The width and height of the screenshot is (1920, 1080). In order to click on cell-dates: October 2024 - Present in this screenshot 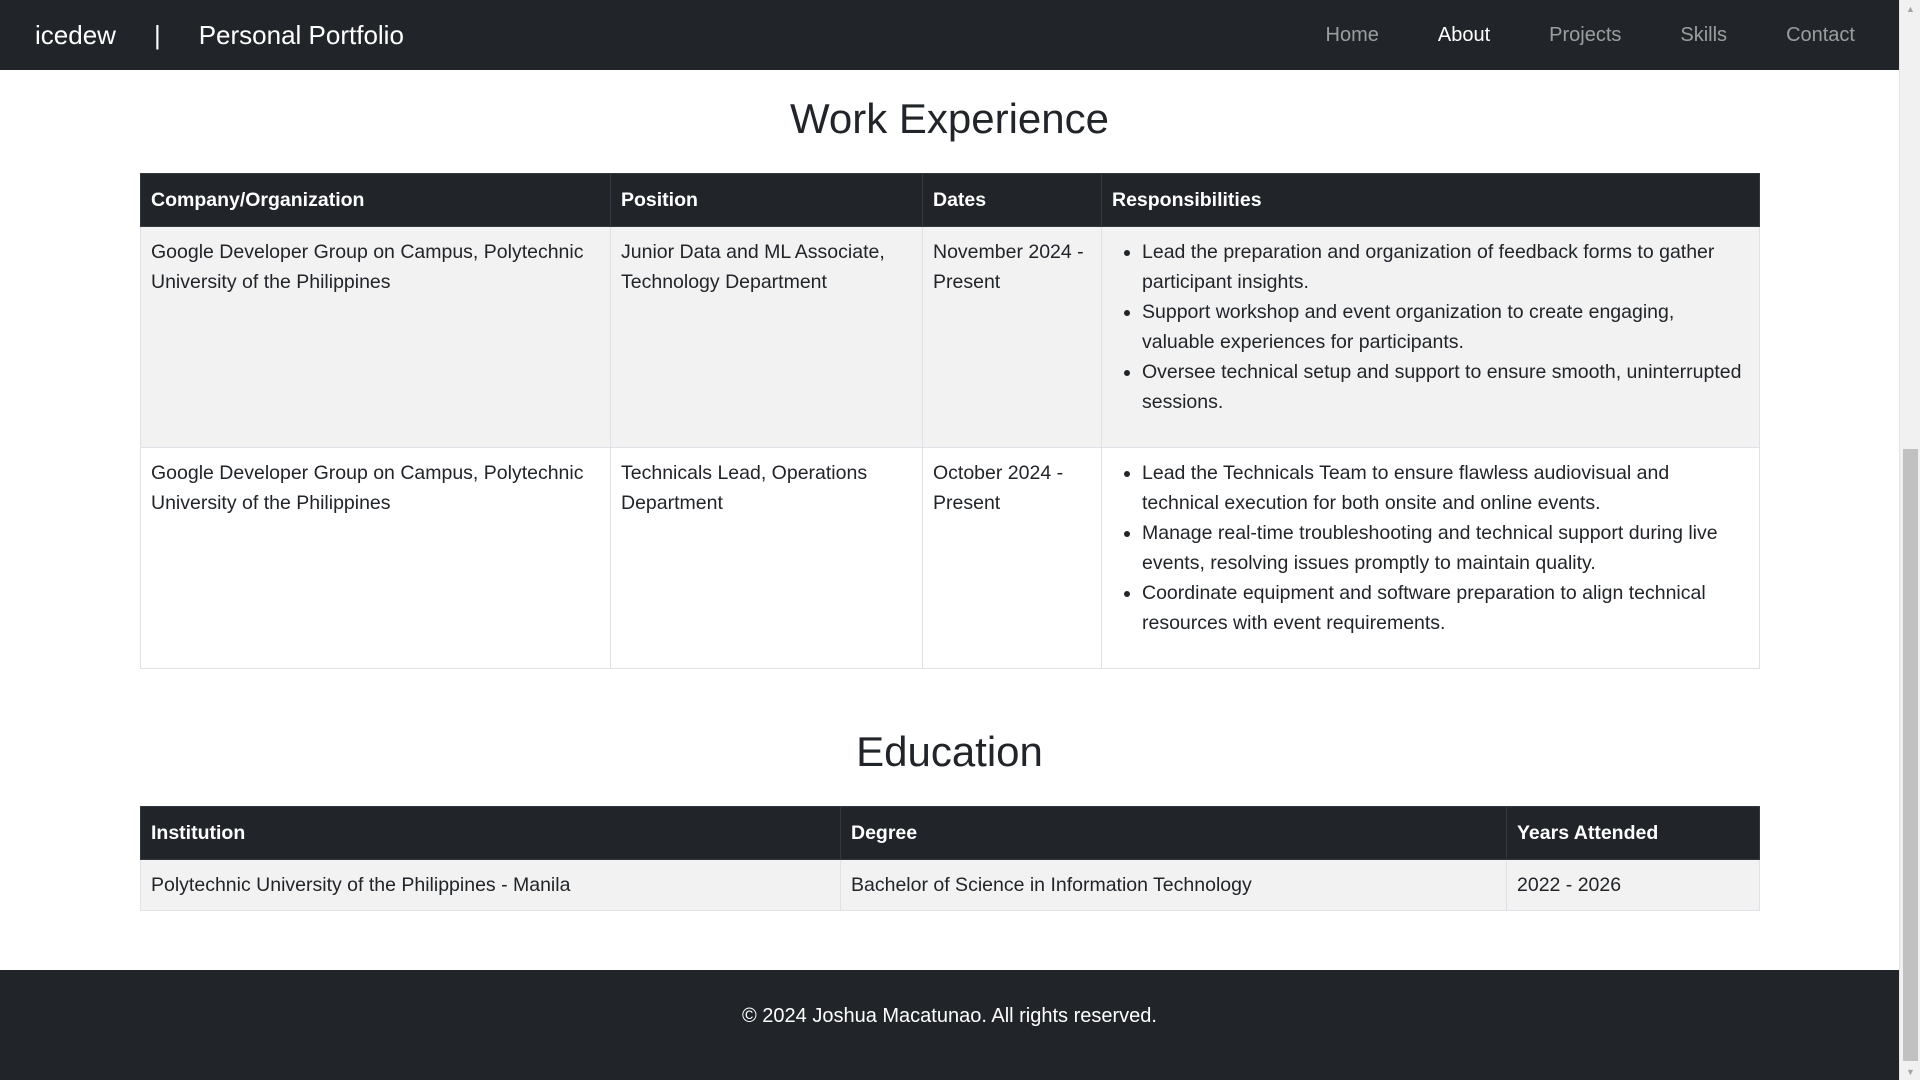, I will do `click(1012, 558)`.